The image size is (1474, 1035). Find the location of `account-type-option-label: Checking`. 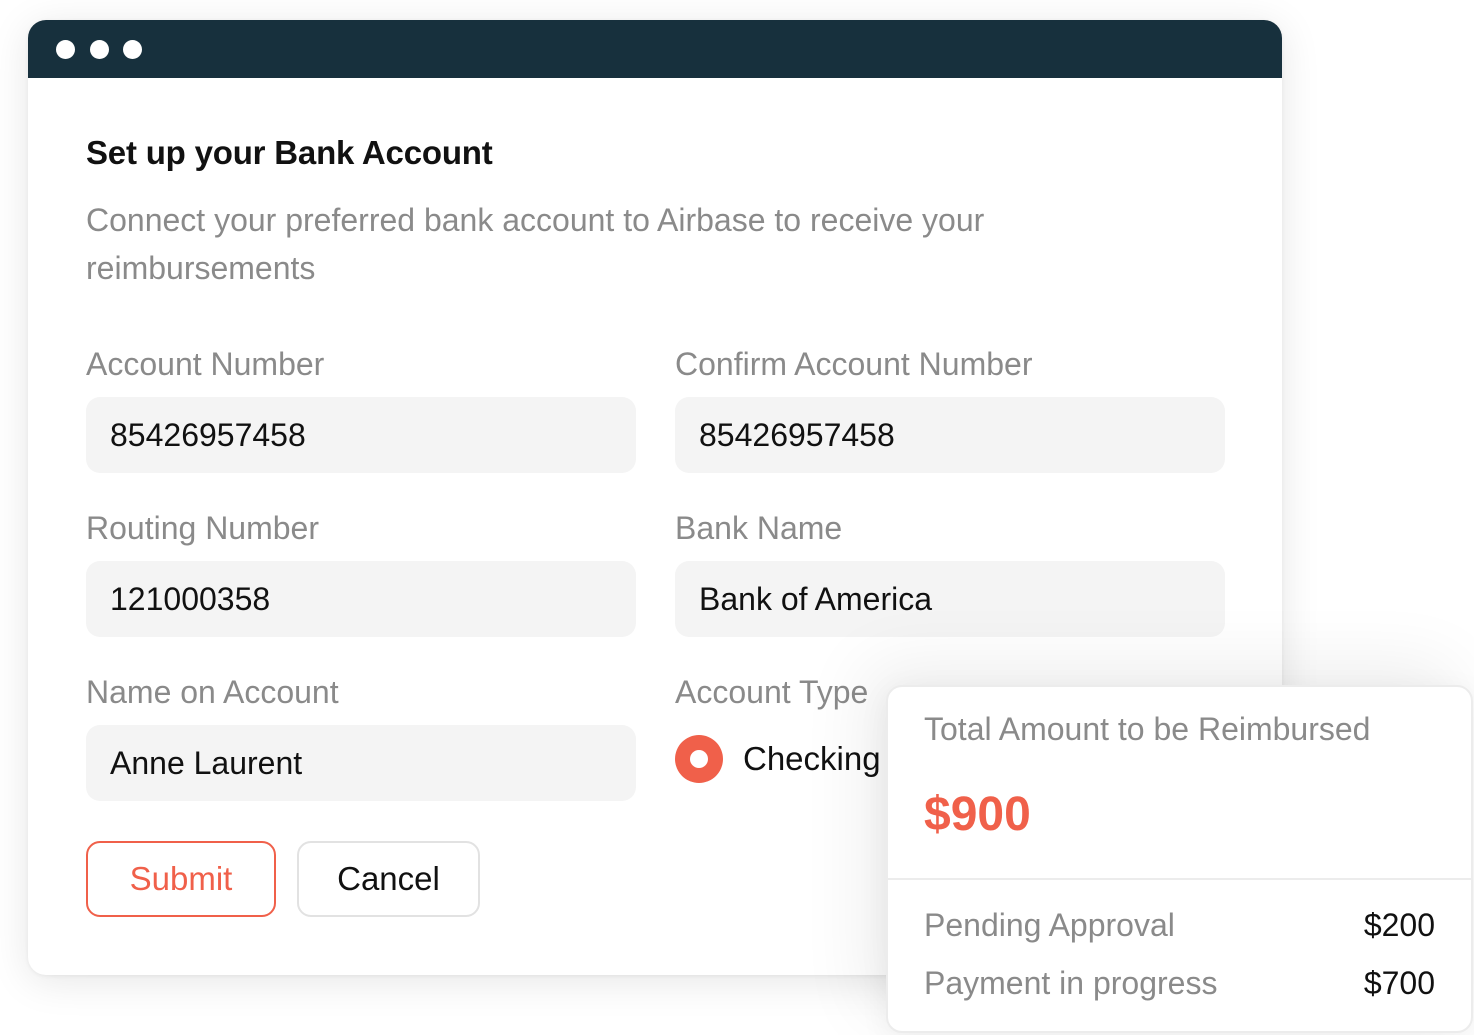

account-type-option-label: Checking is located at coordinates (812, 758).